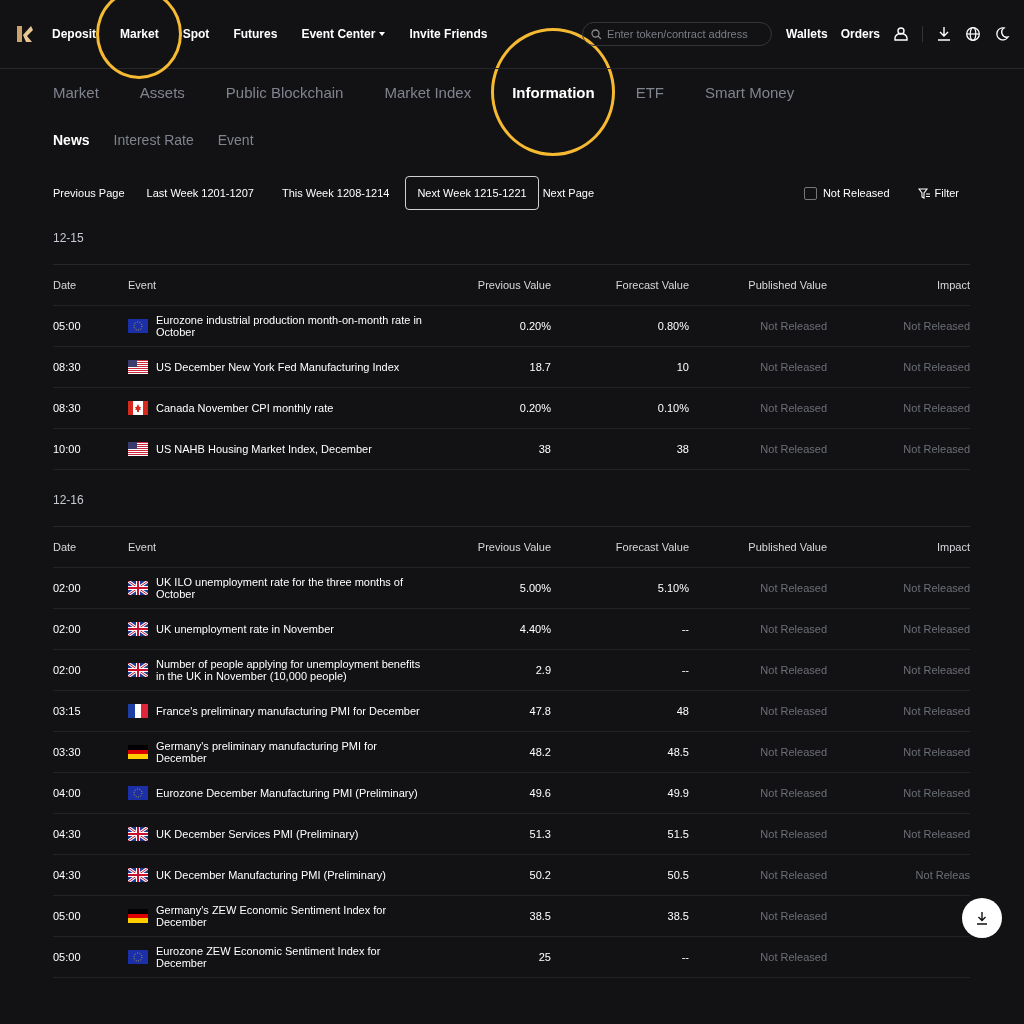  I want to click on nav-link: Orders, so click(860, 34).